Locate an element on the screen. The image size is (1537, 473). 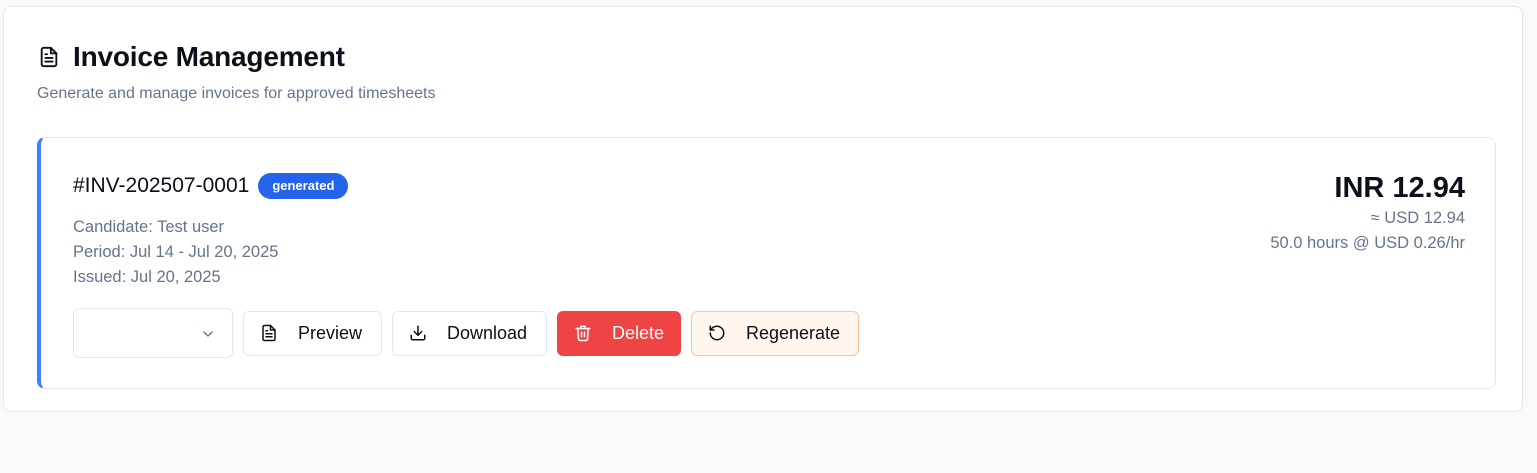
preview-button: Preview is located at coordinates (312, 333).